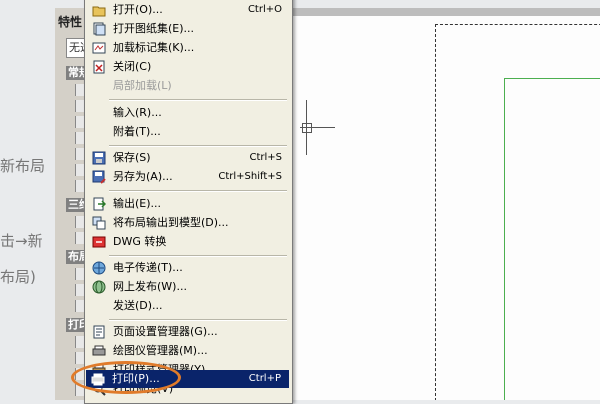  What do you see at coordinates (23, 166) in the screenshot?
I see `background-text-1: 新布局` at bounding box center [23, 166].